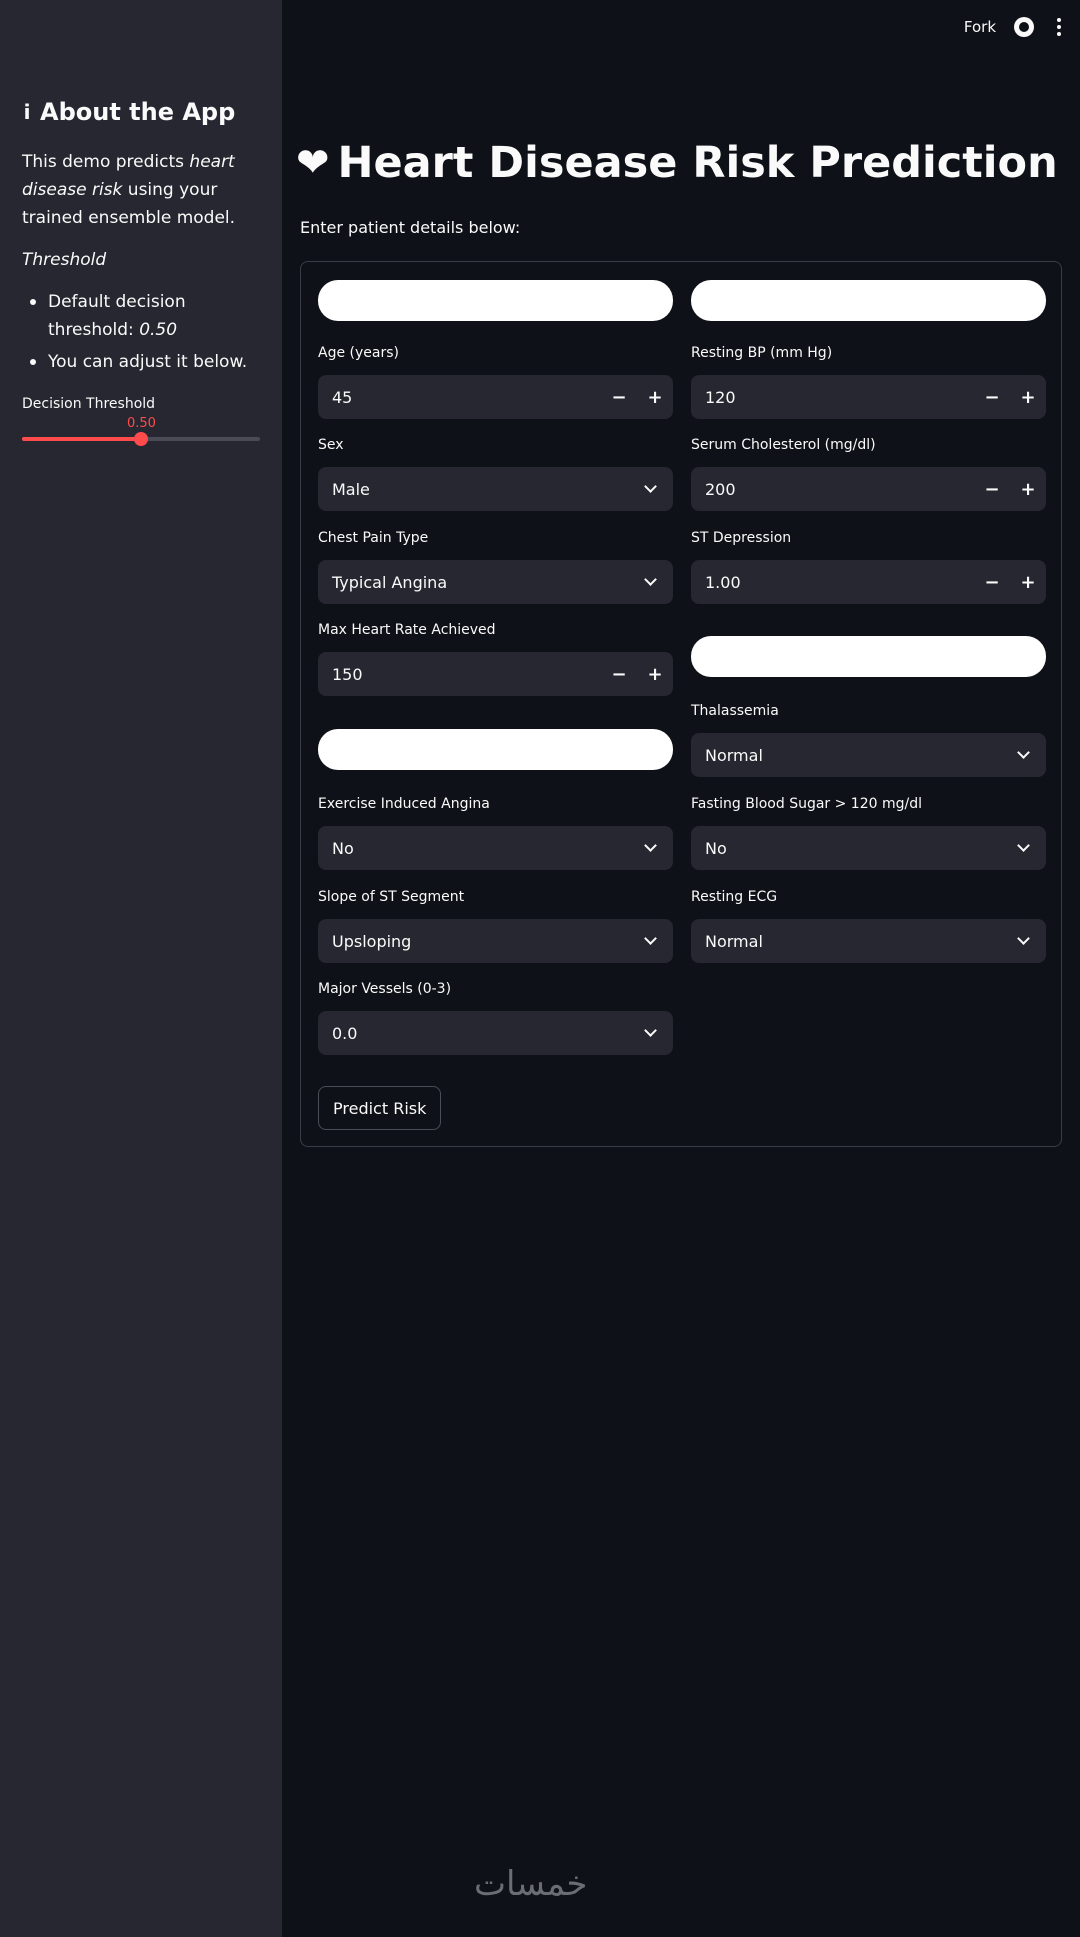  What do you see at coordinates (868, 300) in the screenshot?
I see `blank-input-top-right` at bounding box center [868, 300].